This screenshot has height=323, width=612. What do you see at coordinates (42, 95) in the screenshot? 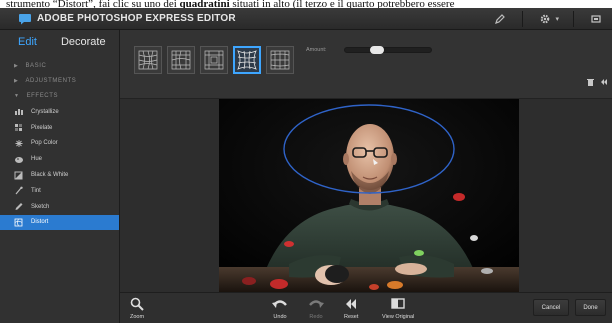
I see `section-label: EFFECTS` at bounding box center [42, 95].